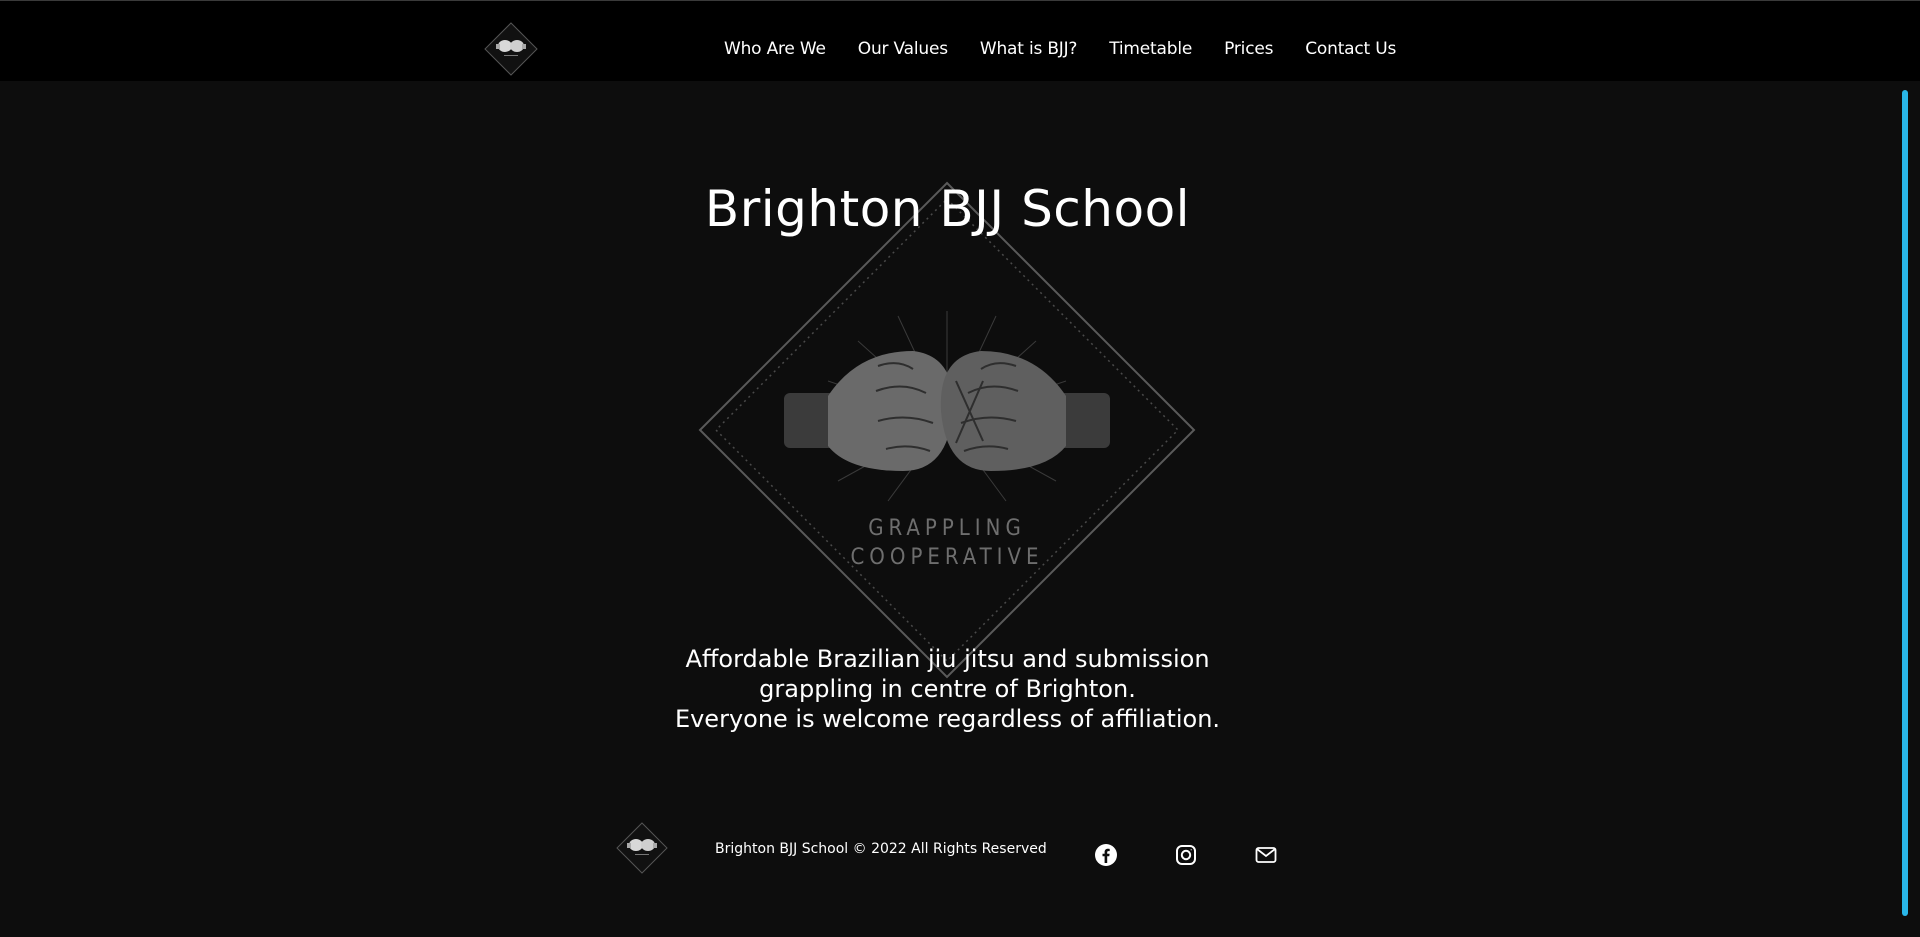 Image resolution: width=1920 pixels, height=937 pixels. What do you see at coordinates (1350, 49) in the screenshot?
I see `nav-link-contact-us: Contact Us` at bounding box center [1350, 49].